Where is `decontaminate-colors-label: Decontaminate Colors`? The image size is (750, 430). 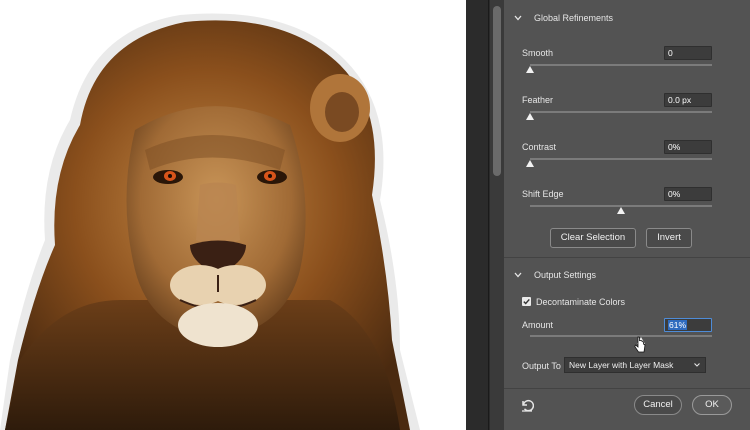
decontaminate-colors-label: Decontaminate Colors is located at coordinates (581, 302).